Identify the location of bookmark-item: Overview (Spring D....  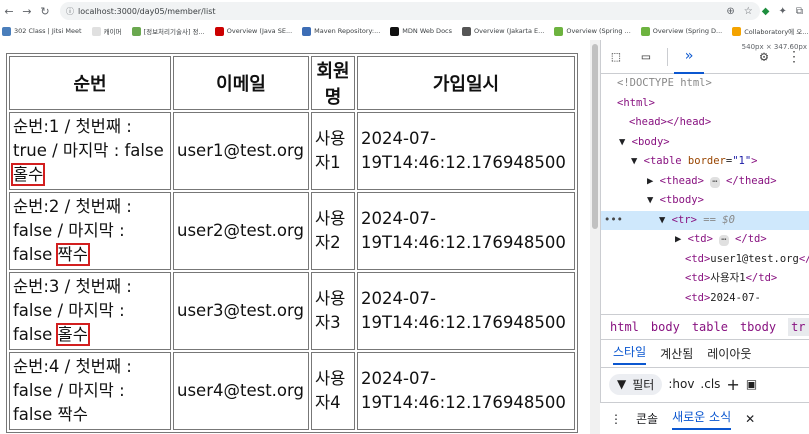
(681, 31).